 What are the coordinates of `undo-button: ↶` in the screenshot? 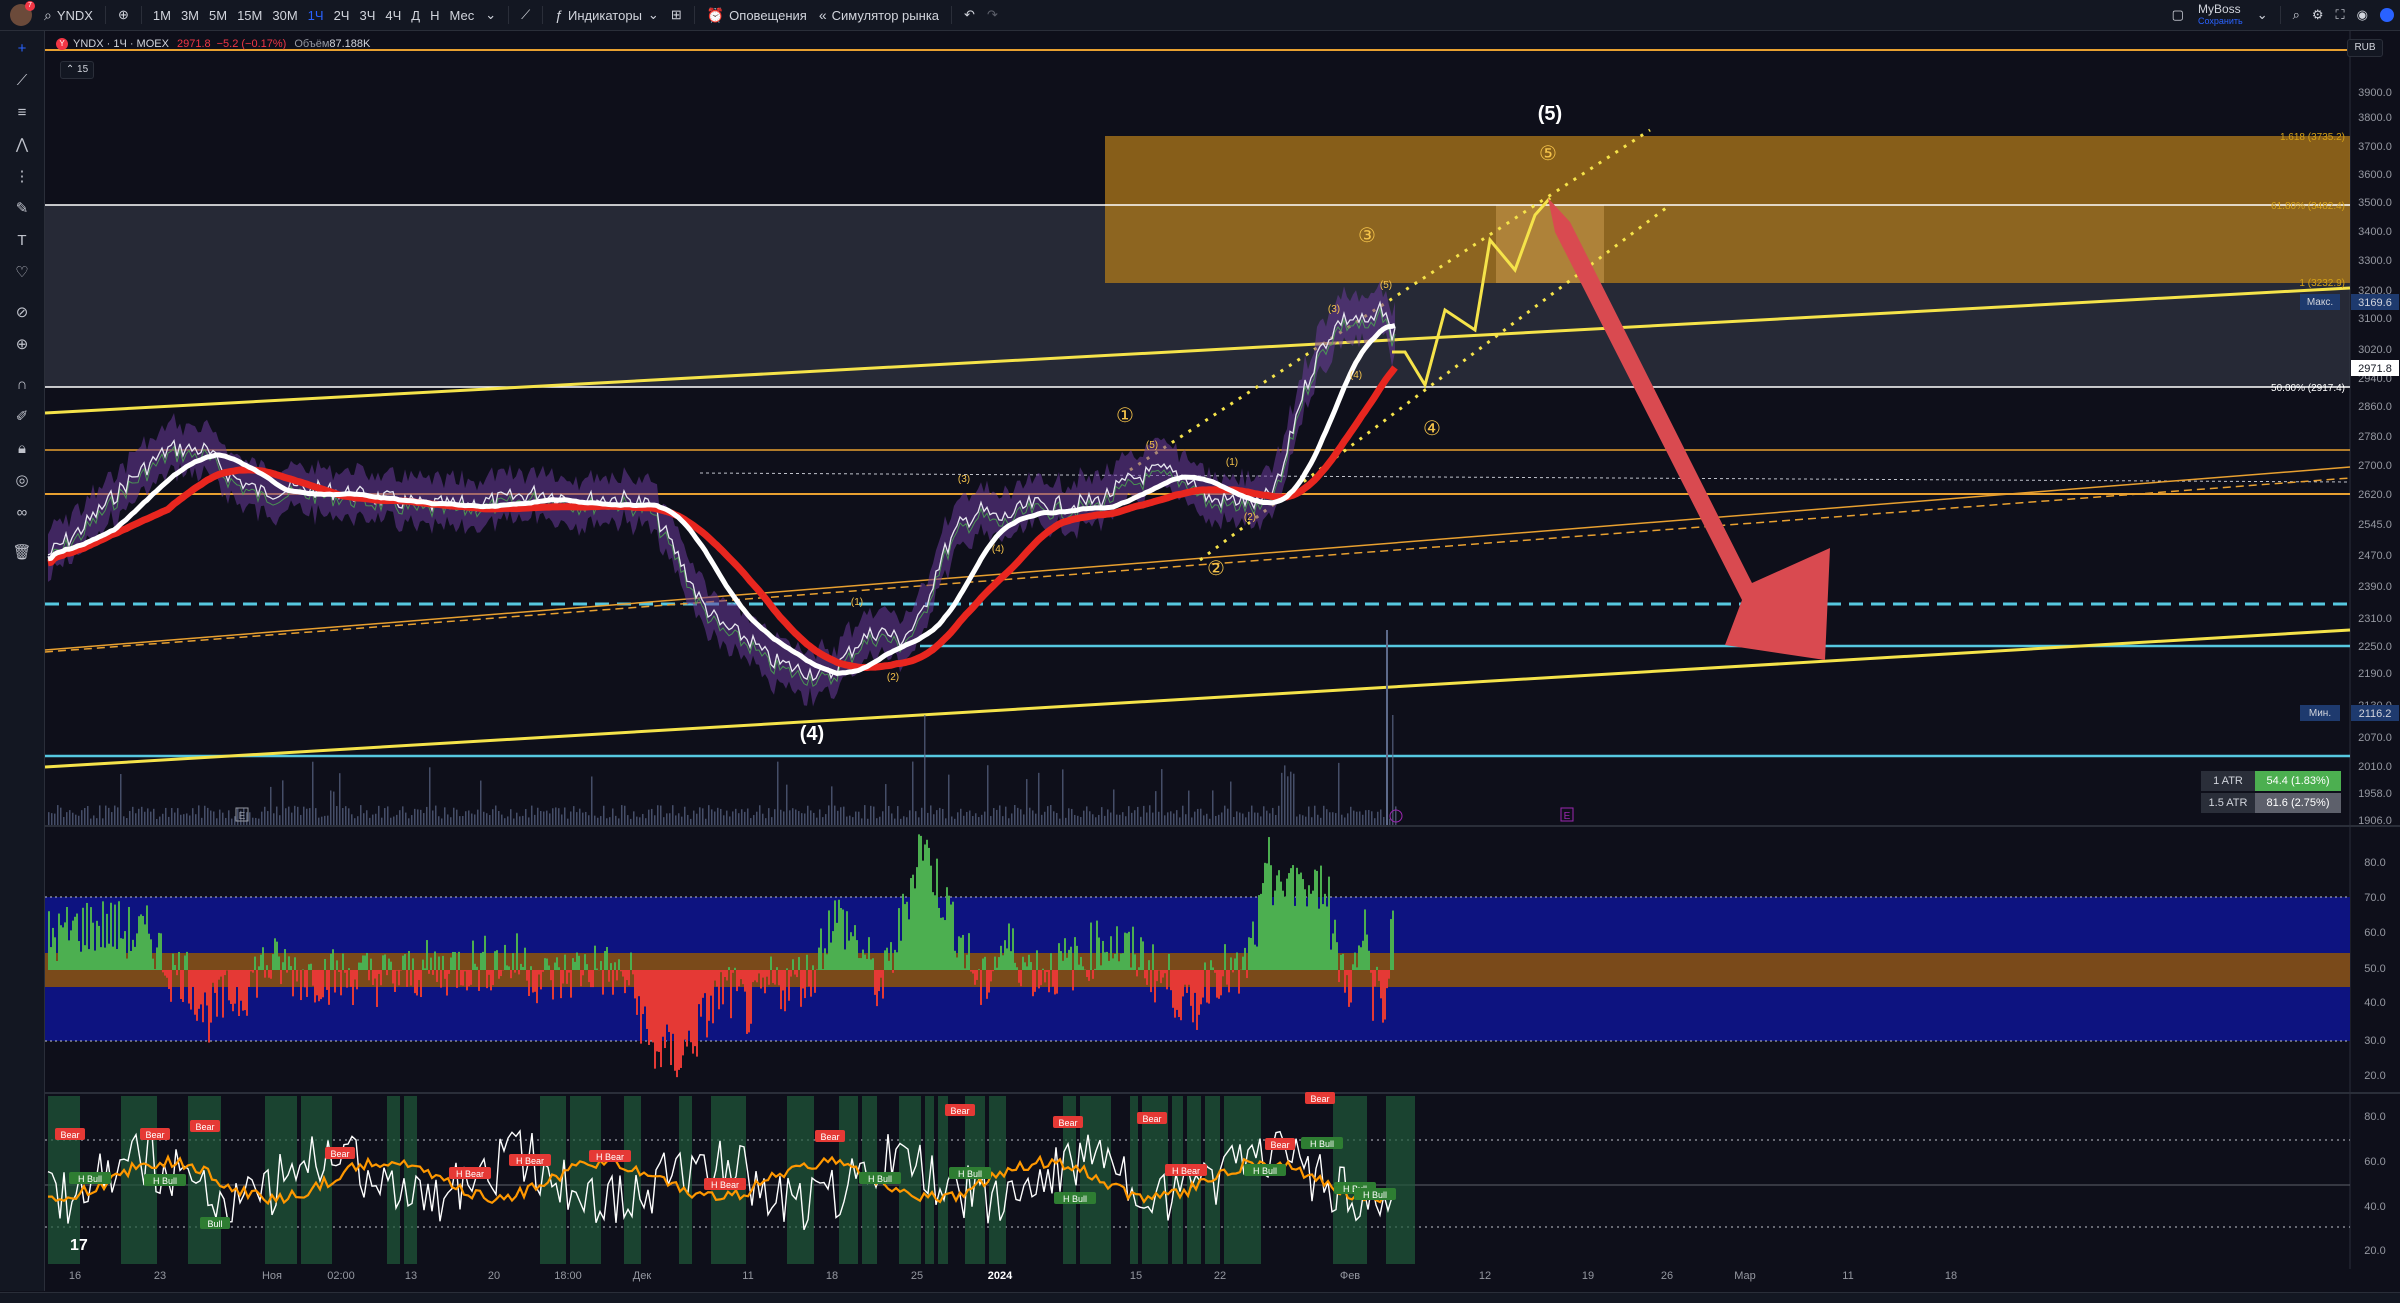 It's located at (969, 15).